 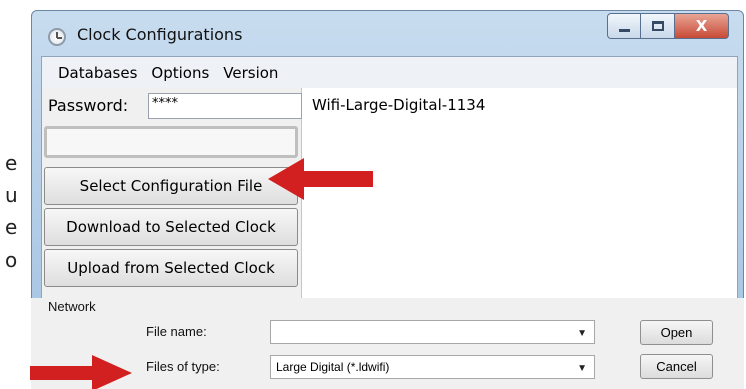 What do you see at coordinates (57, 37) in the screenshot?
I see `clock-icon` at bounding box center [57, 37].